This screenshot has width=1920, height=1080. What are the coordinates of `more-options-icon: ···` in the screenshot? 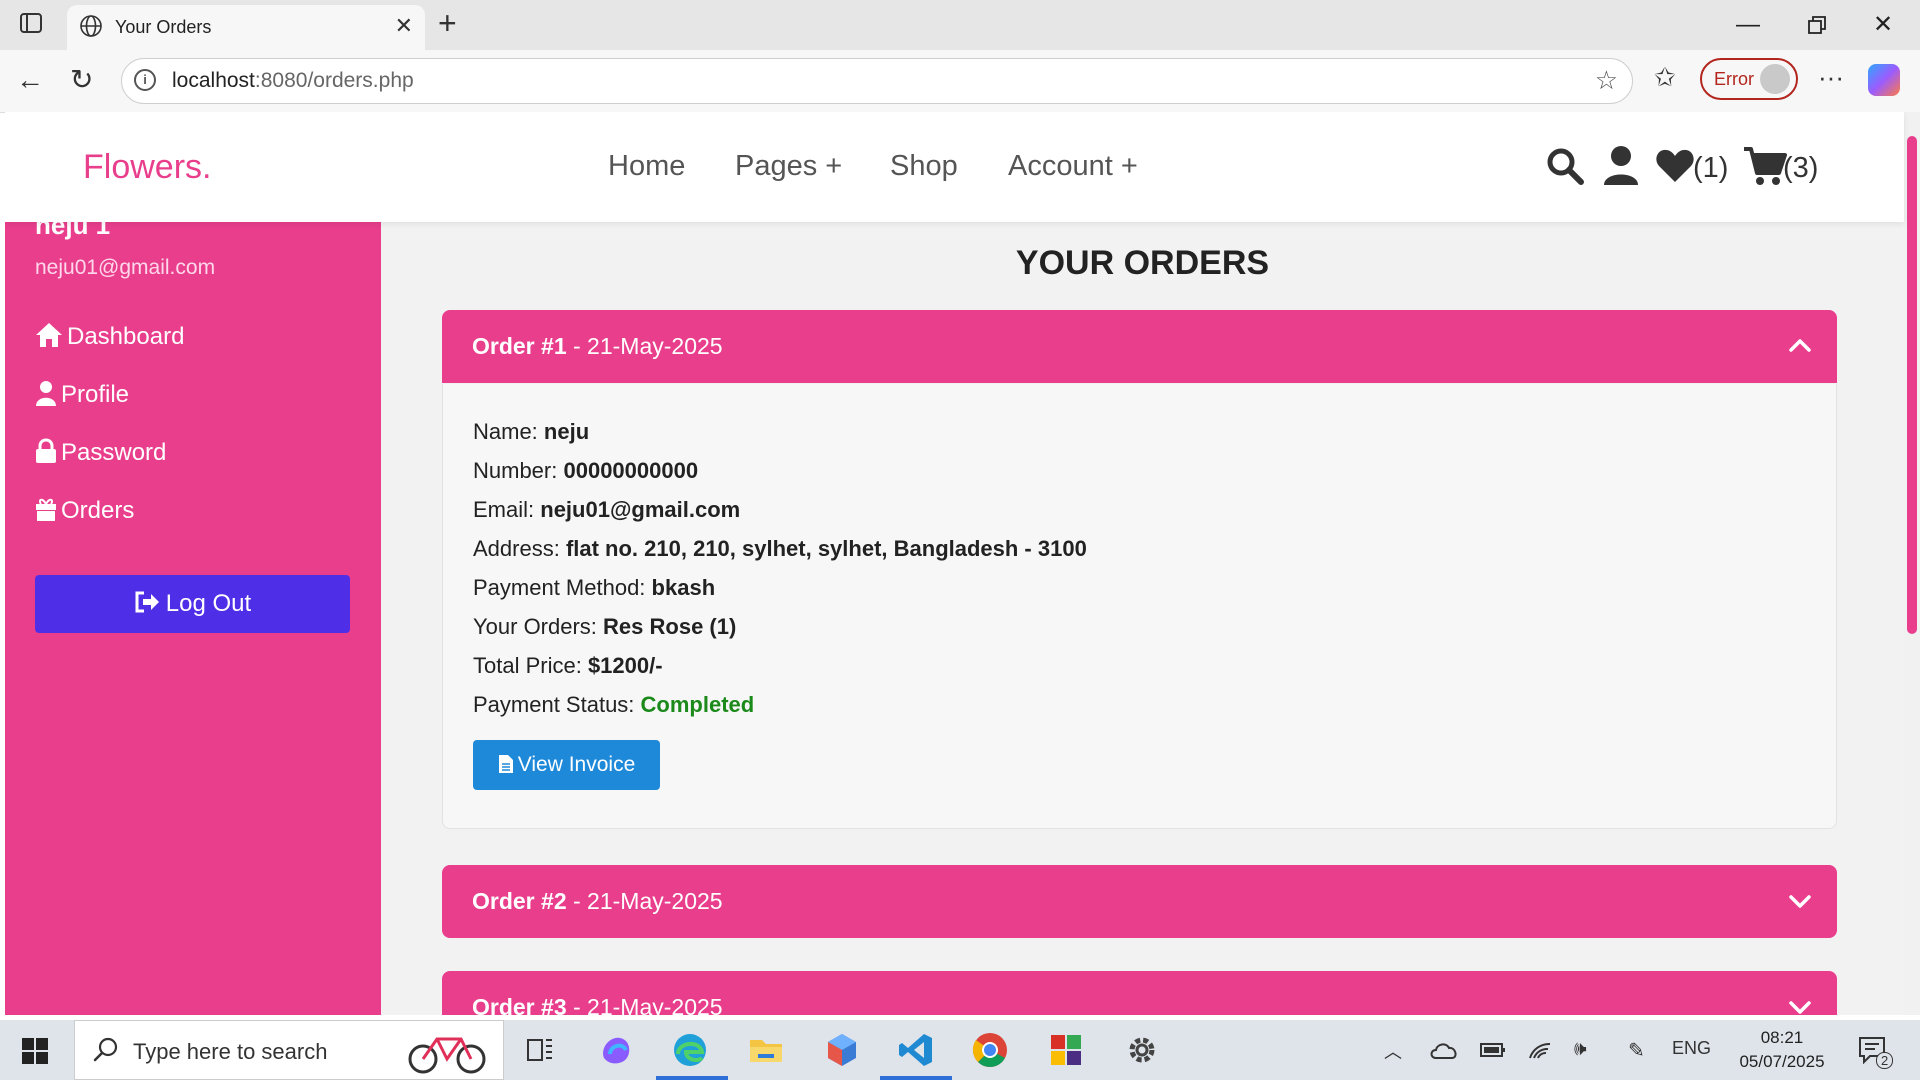 It's located at (1831, 77).